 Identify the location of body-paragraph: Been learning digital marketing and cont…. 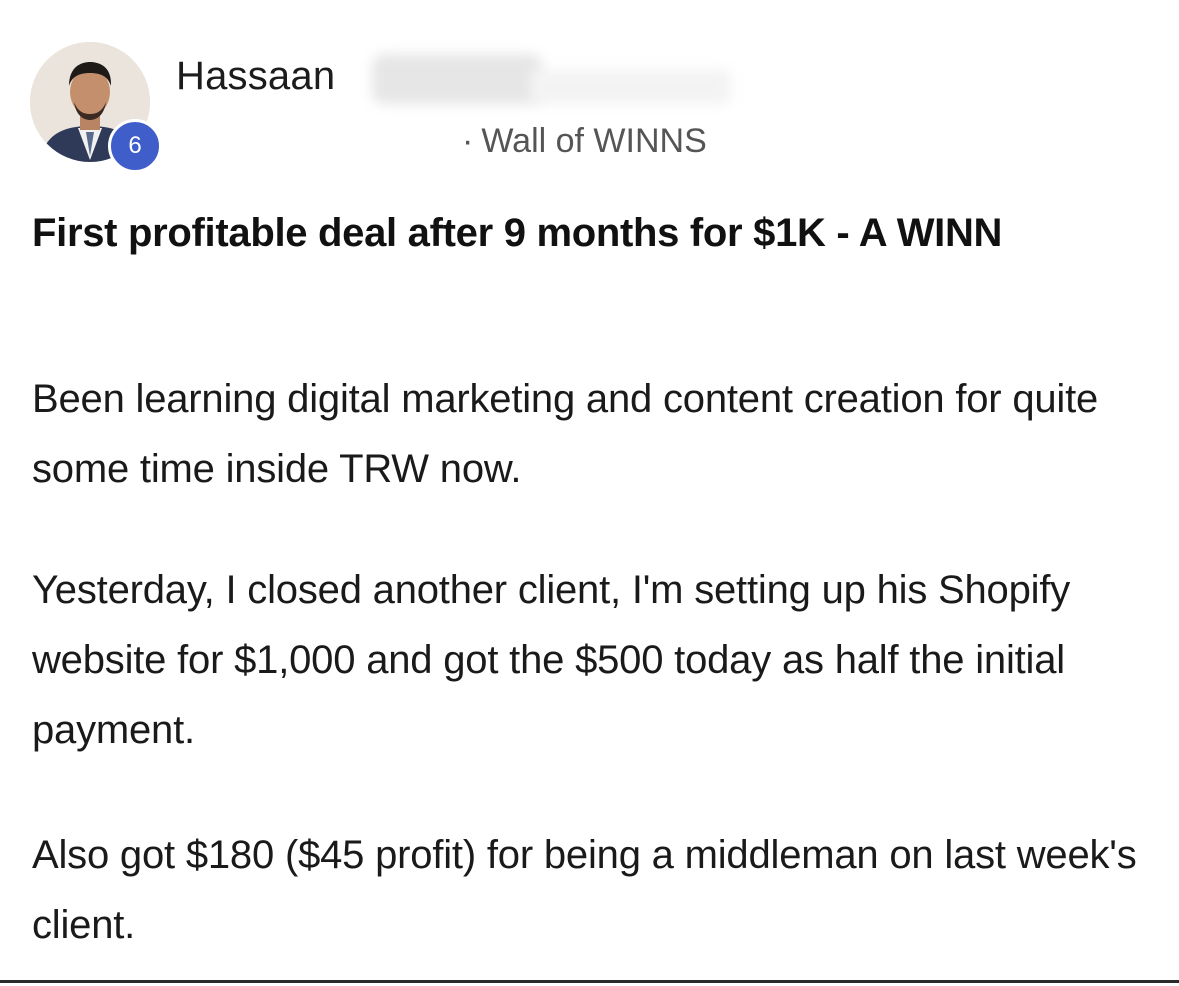
(565, 434).